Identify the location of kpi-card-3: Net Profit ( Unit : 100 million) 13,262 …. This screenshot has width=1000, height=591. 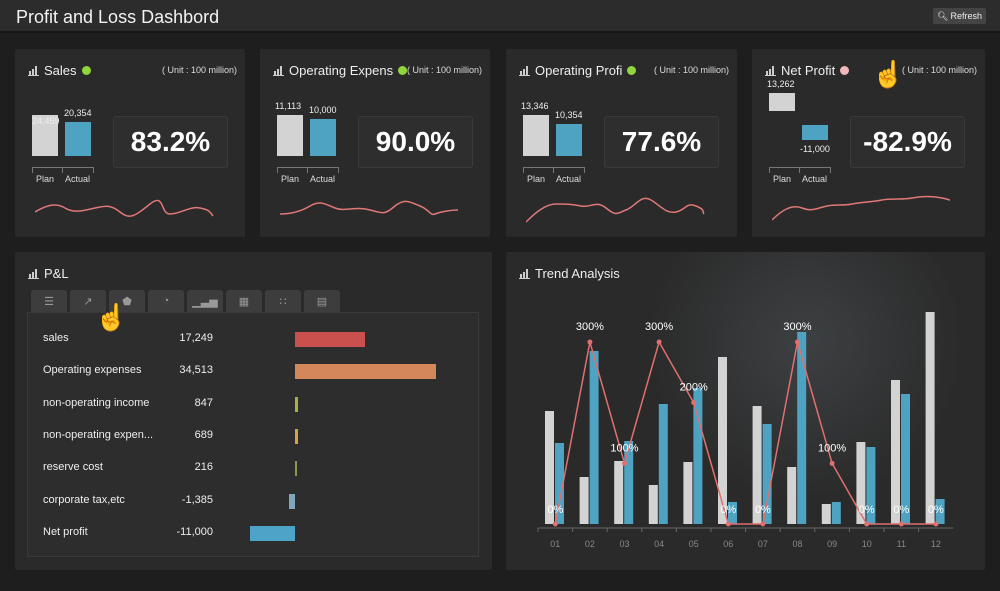
(868, 143).